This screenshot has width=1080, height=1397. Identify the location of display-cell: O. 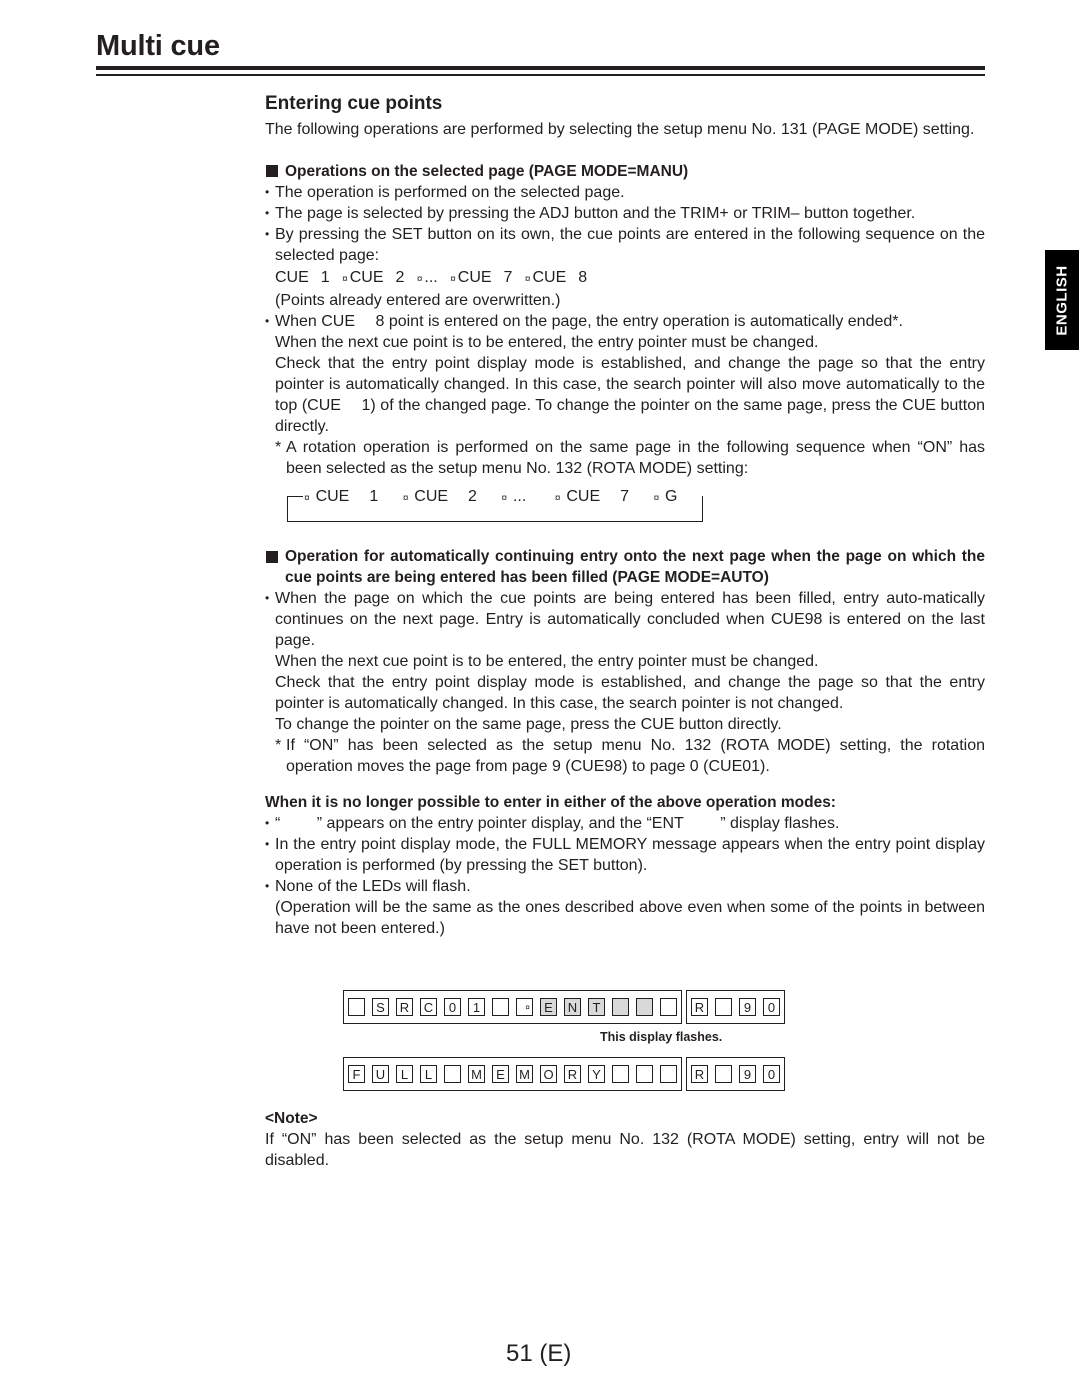
(548, 1074).